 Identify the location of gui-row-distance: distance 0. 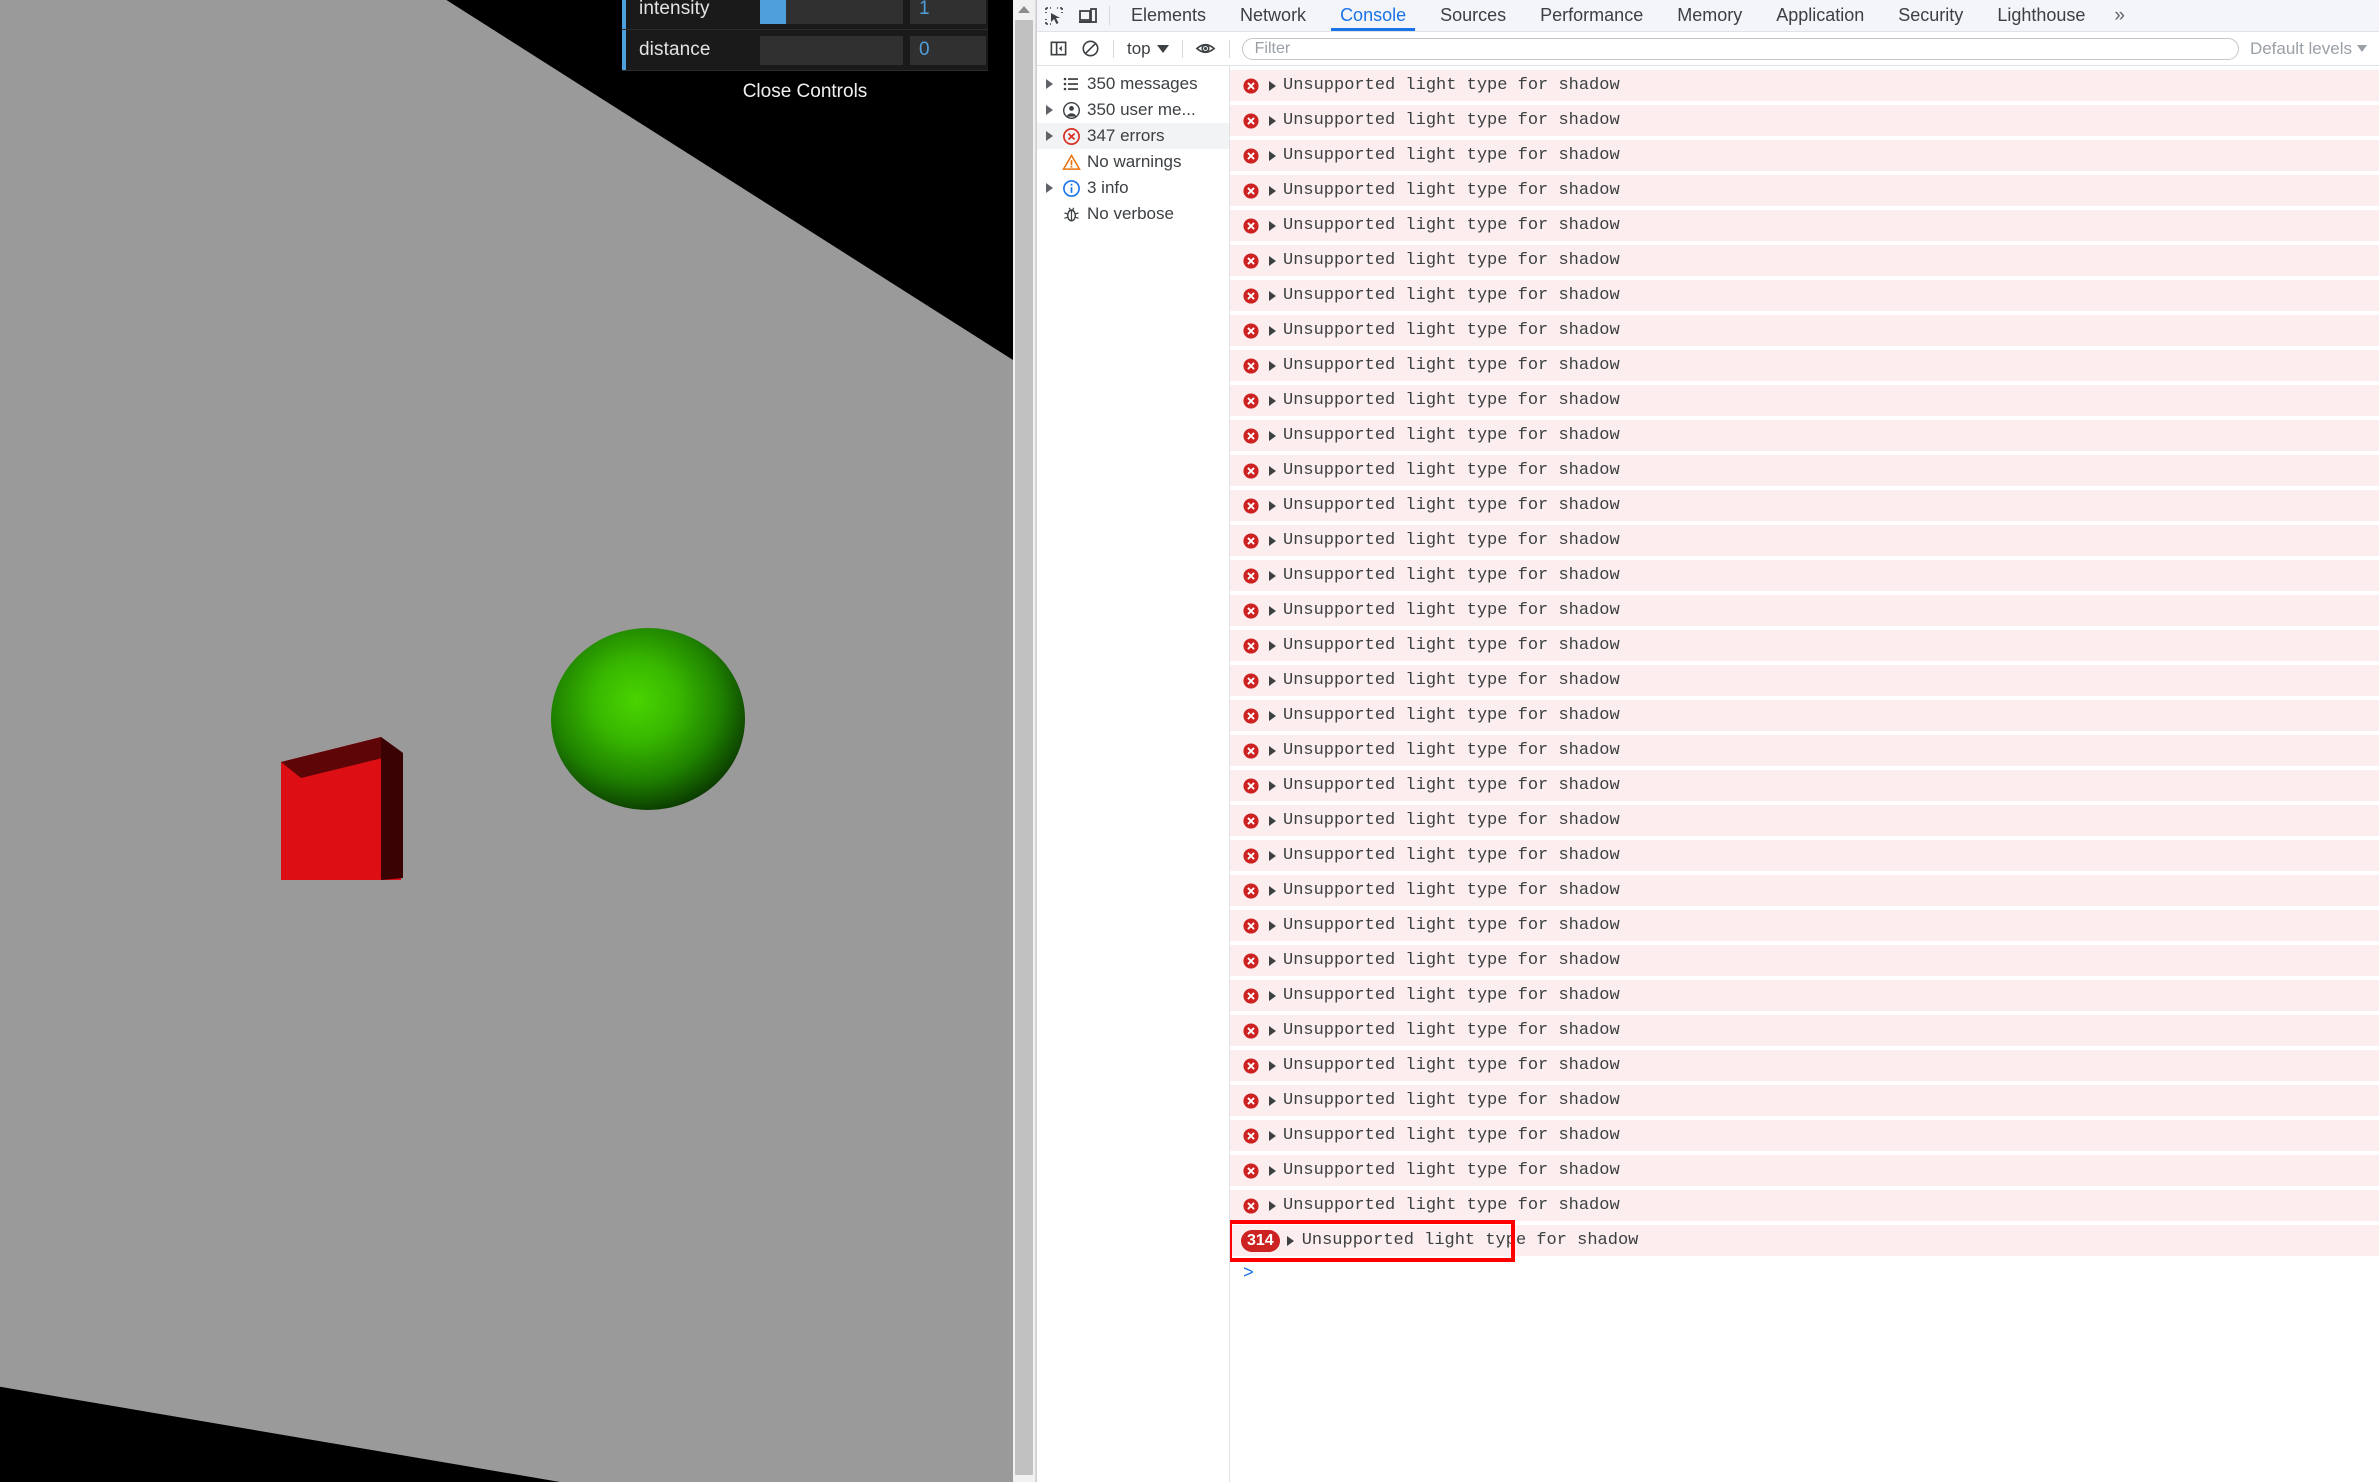
(805, 50).